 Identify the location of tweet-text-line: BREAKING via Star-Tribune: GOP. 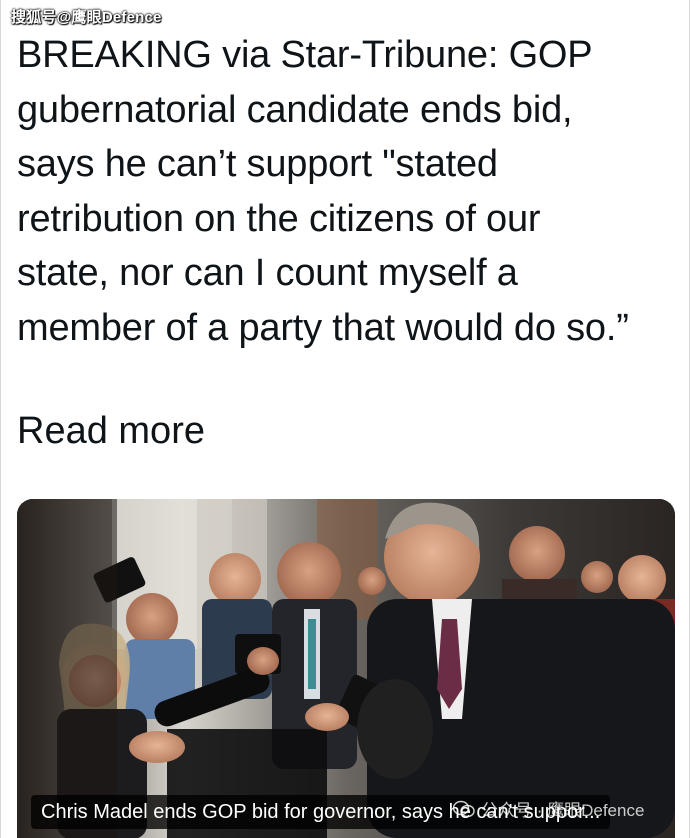
(305, 55).